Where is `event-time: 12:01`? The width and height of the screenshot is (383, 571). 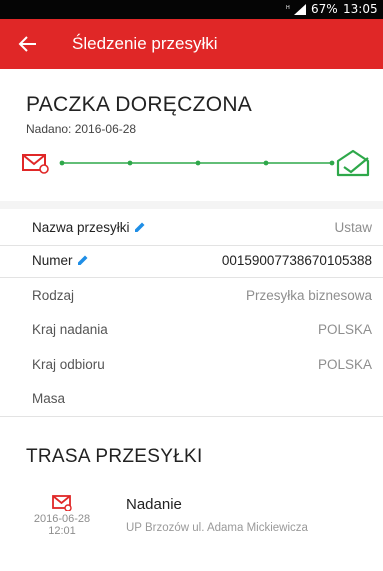 event-time: 12:01 is located at coordinates (62, 531).